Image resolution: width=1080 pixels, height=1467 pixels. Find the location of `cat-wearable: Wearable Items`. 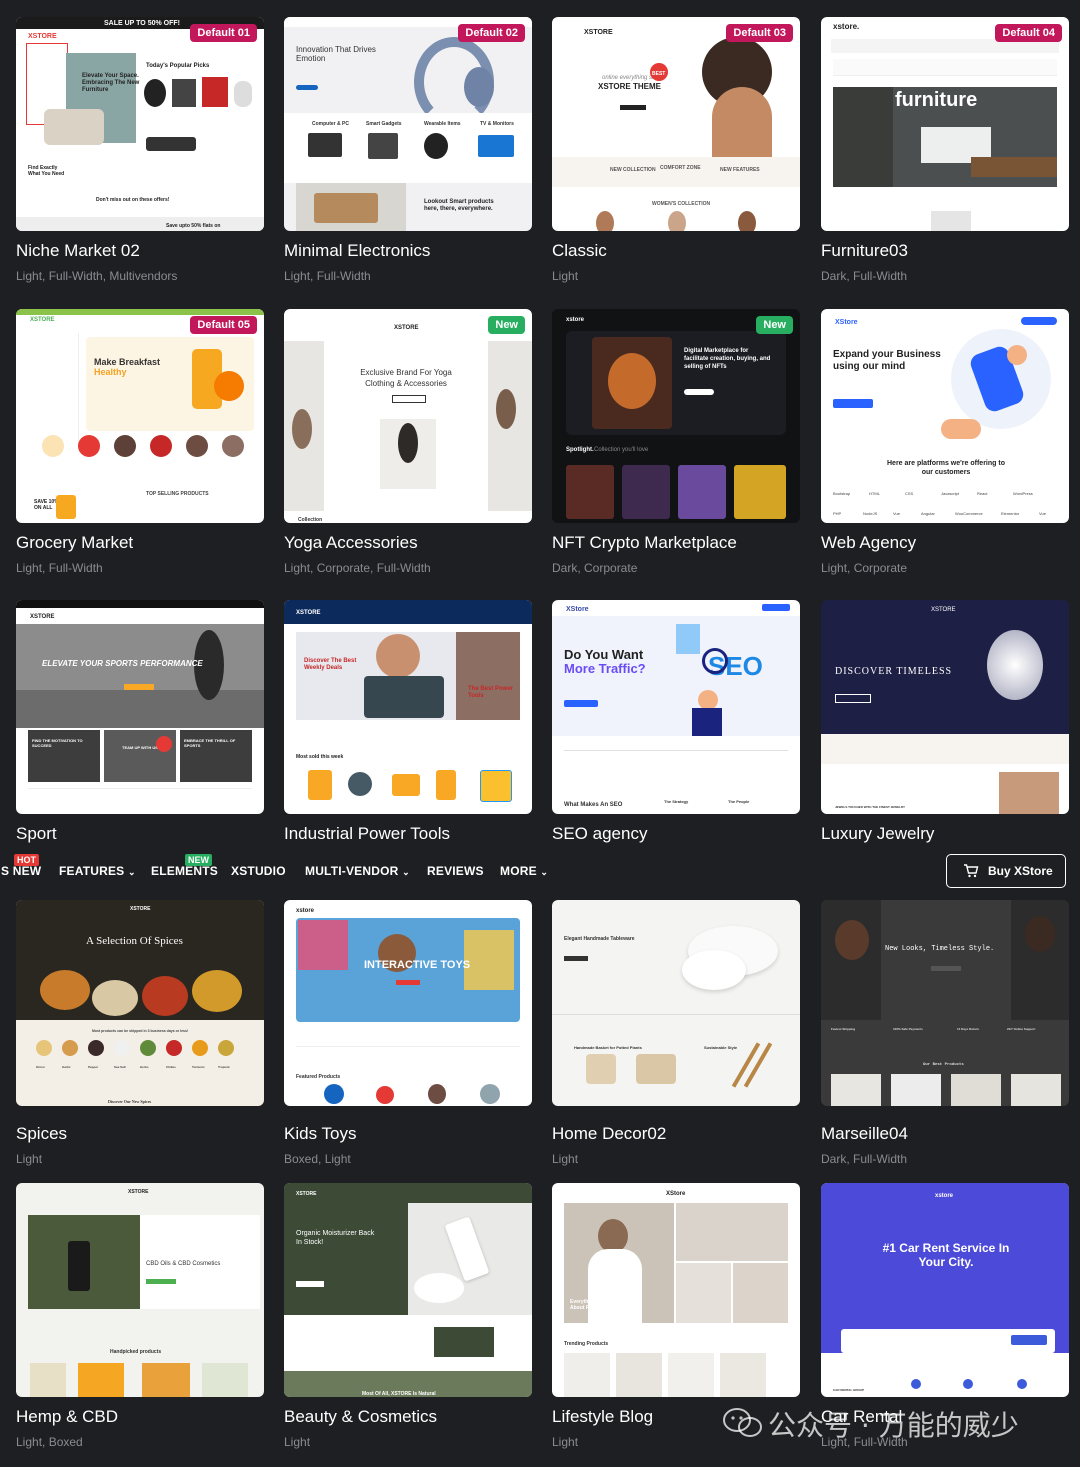

cat-wearable: Wearable Items is located at coordinates (442, 124).